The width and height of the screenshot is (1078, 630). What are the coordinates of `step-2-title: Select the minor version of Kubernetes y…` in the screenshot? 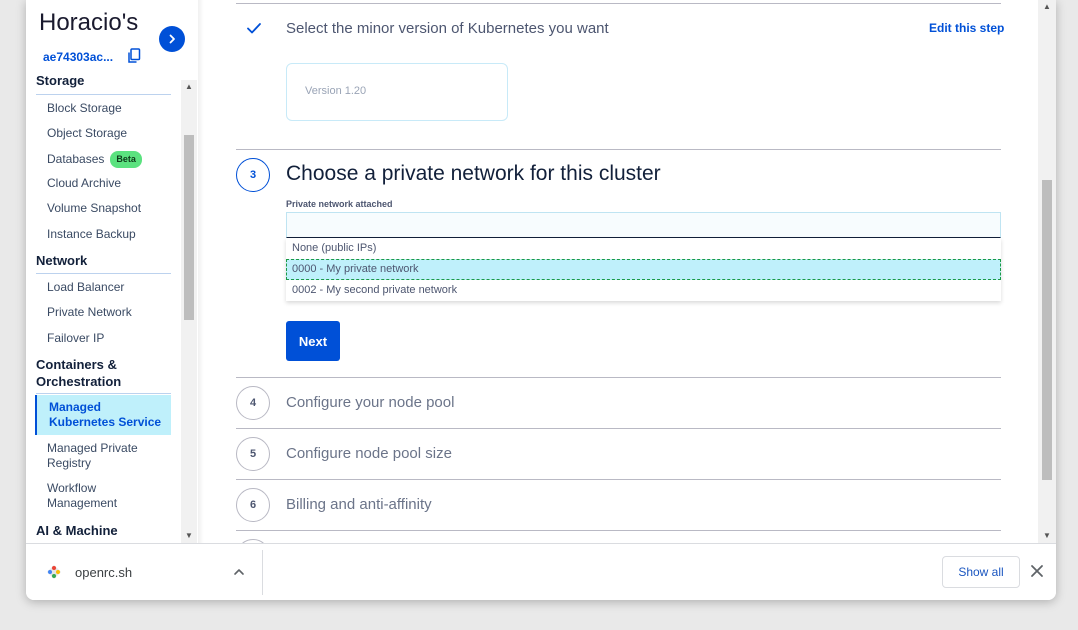 It's located at (447, 28).